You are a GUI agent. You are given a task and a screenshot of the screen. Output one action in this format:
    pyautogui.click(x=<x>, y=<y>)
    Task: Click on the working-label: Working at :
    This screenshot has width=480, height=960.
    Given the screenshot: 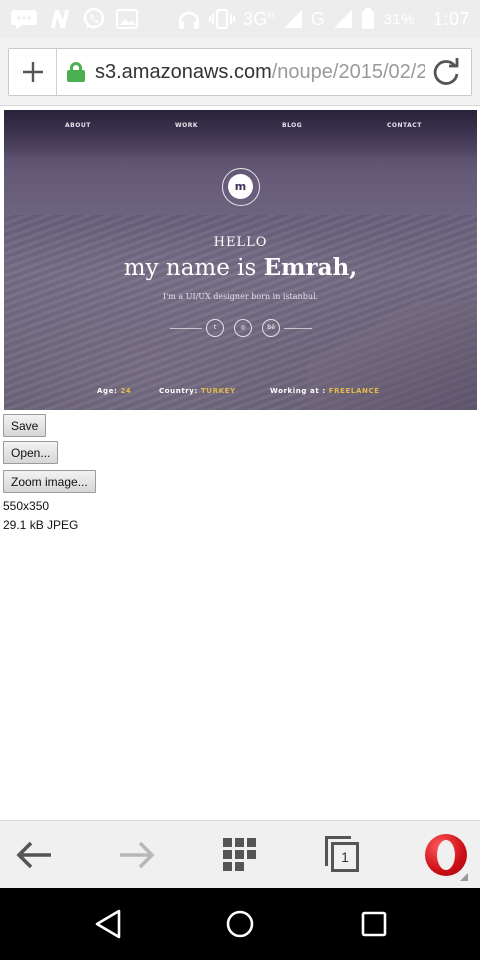 What is the action you would take?
    pyautogui.click(x=298, y=391)
    